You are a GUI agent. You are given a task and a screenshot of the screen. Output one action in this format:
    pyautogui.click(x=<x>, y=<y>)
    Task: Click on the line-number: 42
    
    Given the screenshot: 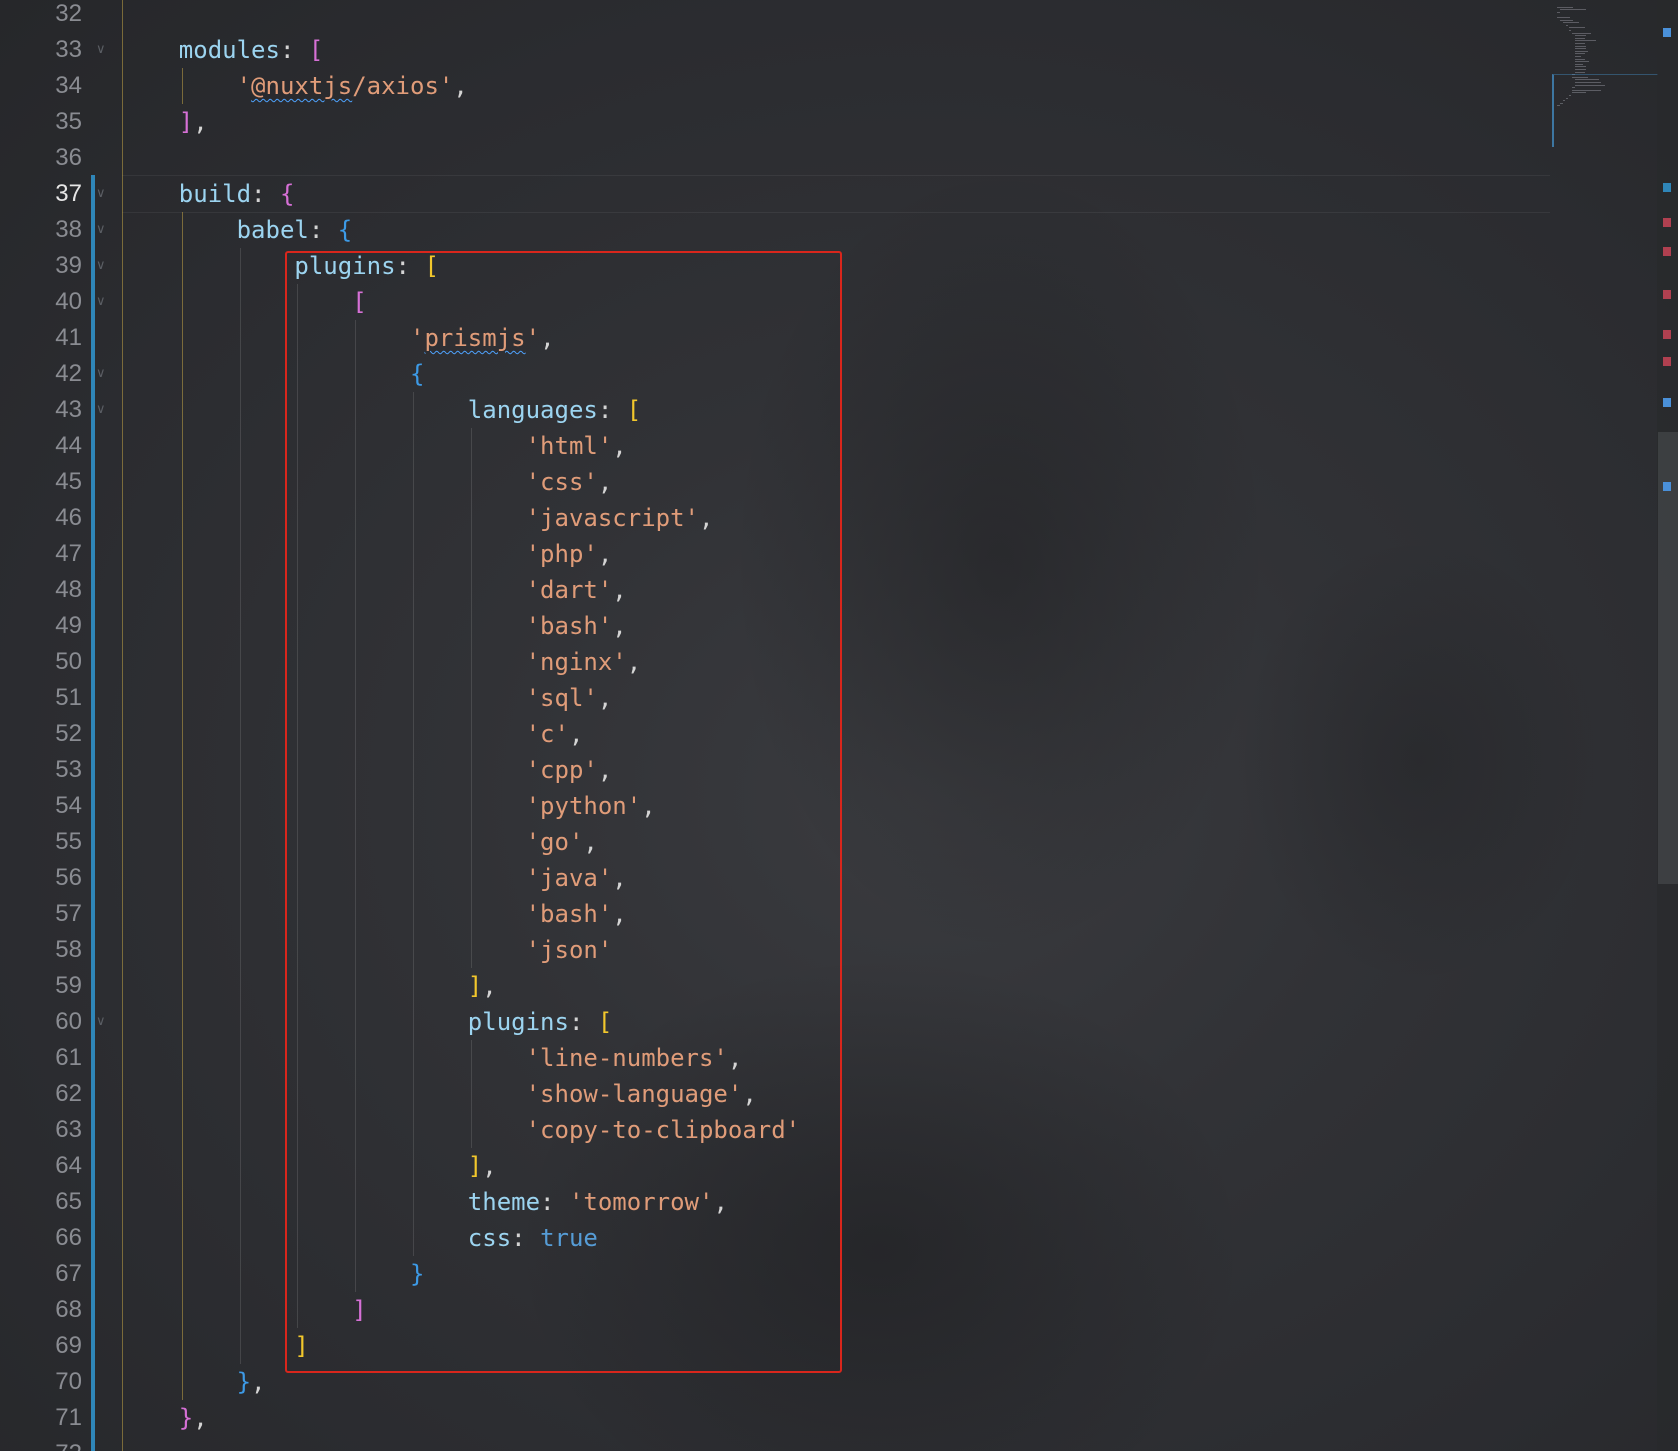 What is the action you would take?
    pyautogui.click(x=41, y=374)
    